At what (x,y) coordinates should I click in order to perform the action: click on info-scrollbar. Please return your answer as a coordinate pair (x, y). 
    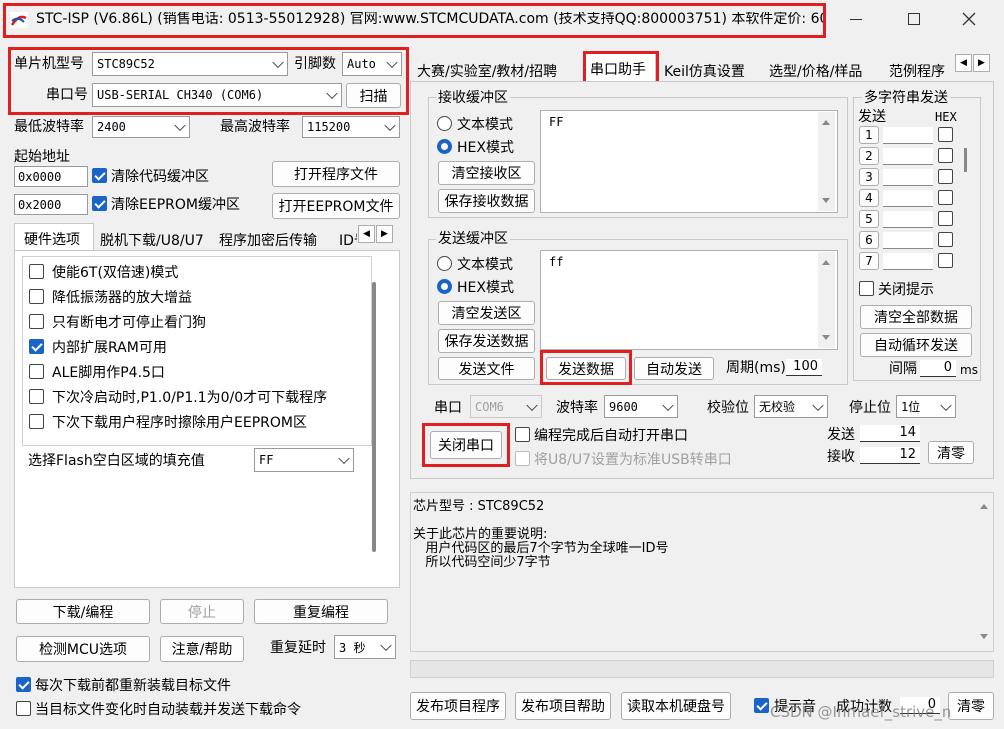
    Looking at the image, I should click on (984, 572).